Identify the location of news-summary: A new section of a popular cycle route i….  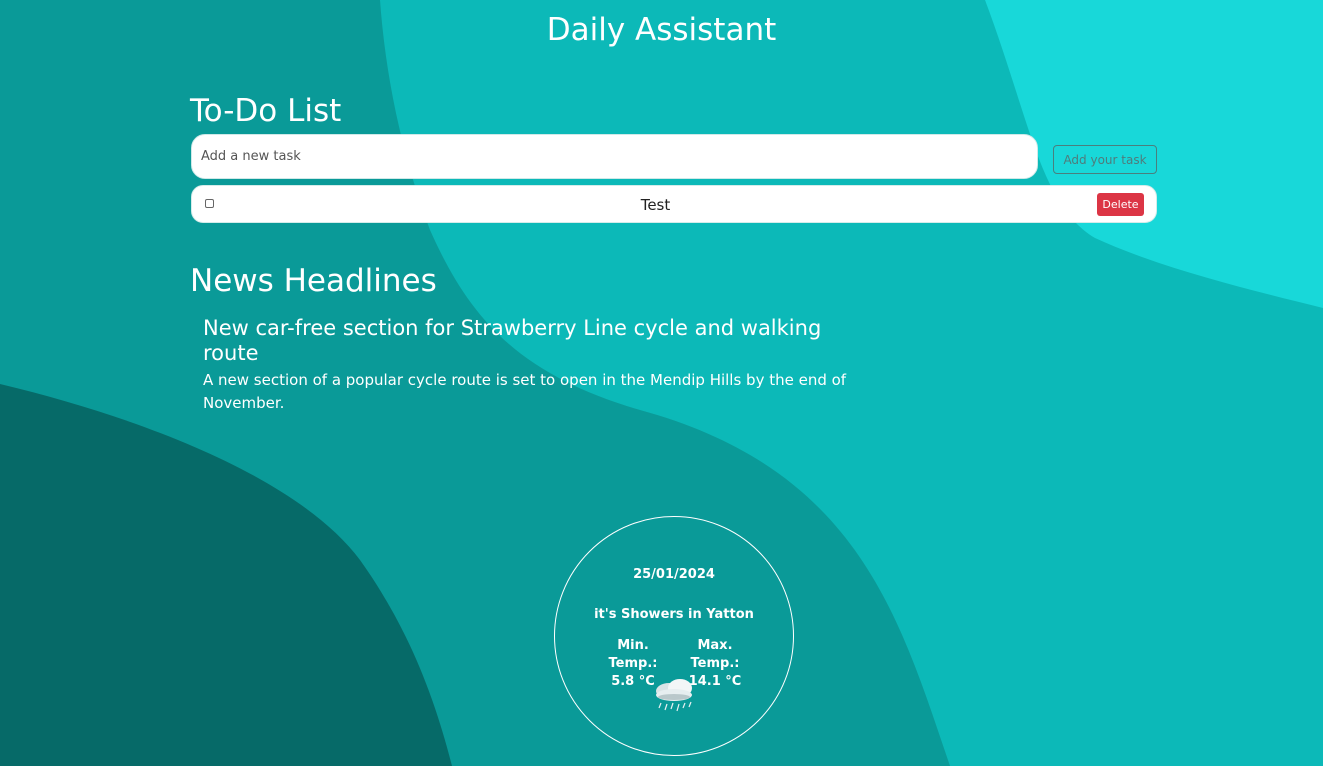
(525, 391).